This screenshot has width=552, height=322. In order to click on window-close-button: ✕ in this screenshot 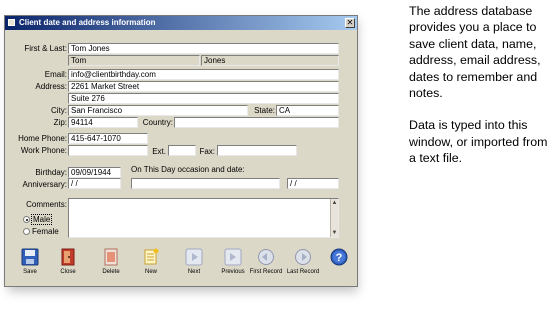, I will do `click(350, 23)`.